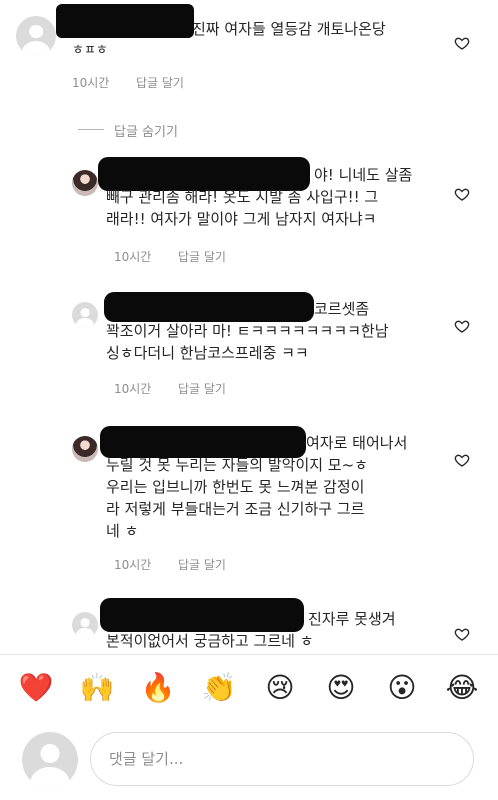 This screenshot has width=498, height=800. What do you see at coordinates (235, 509) in the screenshot?
I see `comment-text-line: 라 저렇게 부들대는거 조금 신기하구 그르` at bounding box center [235, 509].